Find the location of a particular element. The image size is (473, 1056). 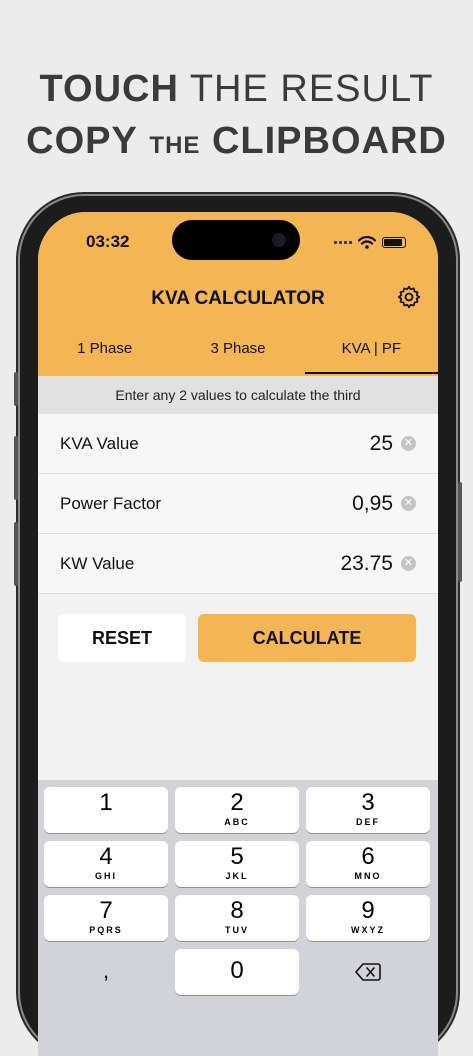

volume-up-button is located at coordinates (16, 468).